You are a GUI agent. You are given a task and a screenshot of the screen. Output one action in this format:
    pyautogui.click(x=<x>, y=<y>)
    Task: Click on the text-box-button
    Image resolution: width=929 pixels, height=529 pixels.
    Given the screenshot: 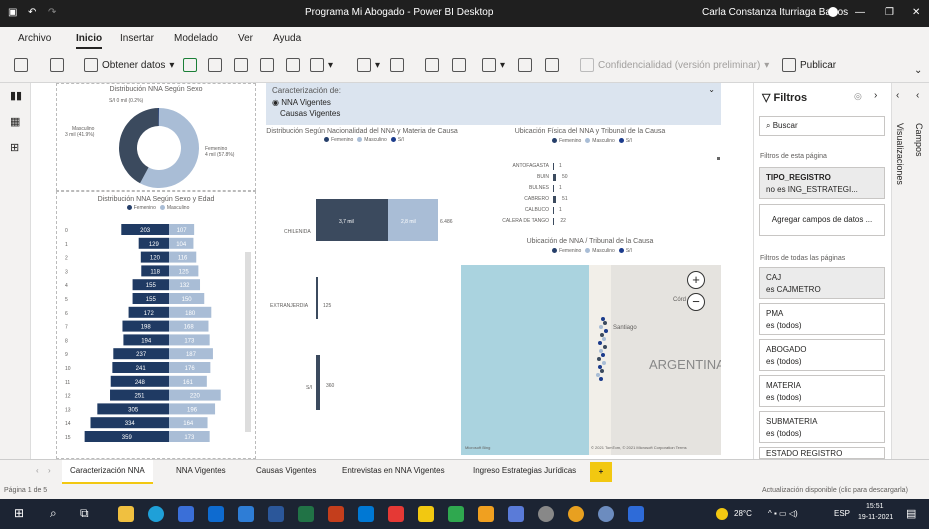 What is the action you would take?
    pyautogui.click(x=459, y=65)
    